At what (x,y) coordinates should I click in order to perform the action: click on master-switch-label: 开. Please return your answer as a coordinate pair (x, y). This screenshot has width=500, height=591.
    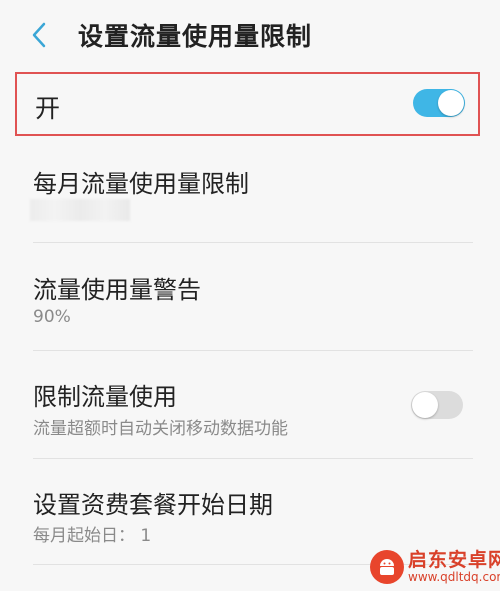
    Looking at the image, I should click on (48, 108).